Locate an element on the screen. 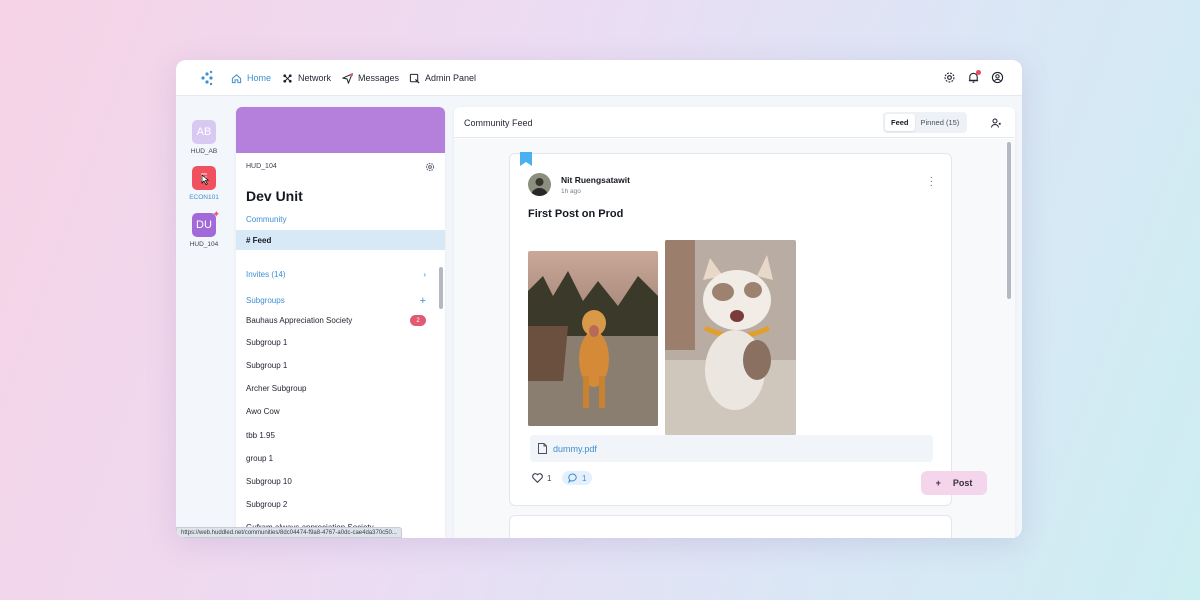  top-nav: Home Network Messages Admin Panel is located at coordinates (599, 78).